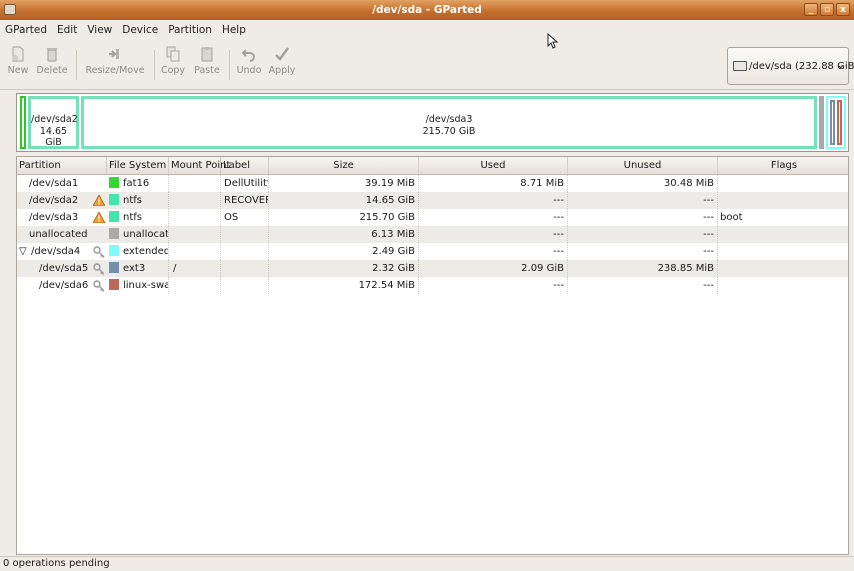  What do you see at coordinates (54, 183) in the screenshot?
I see `partition-name: /dev/sda1` at bounding box center [54, 183].